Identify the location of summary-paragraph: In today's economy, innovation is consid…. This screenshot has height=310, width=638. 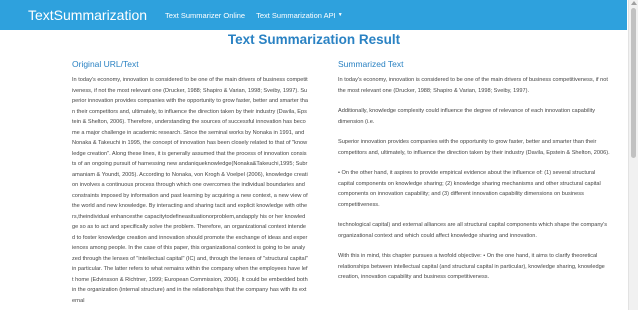
(473, 85).